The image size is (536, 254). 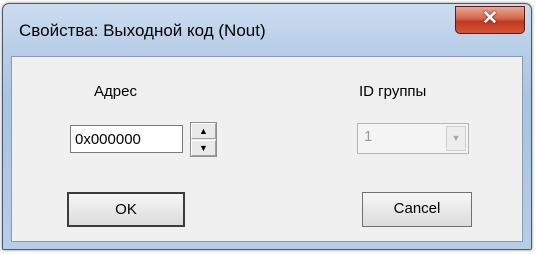 I want to click on close-button: ✕, so click(x=490, y=20).